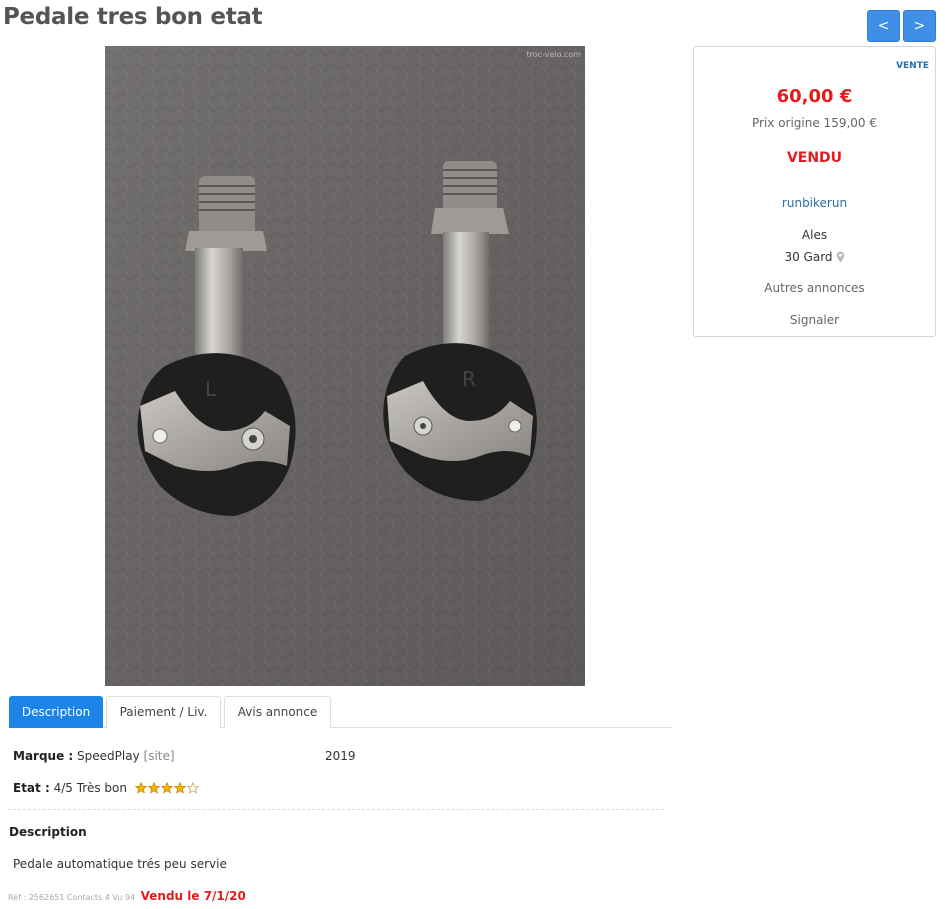  Describe the element at coordinates (193, 896) in the screenshot. I see `sold-date: Vendu le 7/1/20` at that location.